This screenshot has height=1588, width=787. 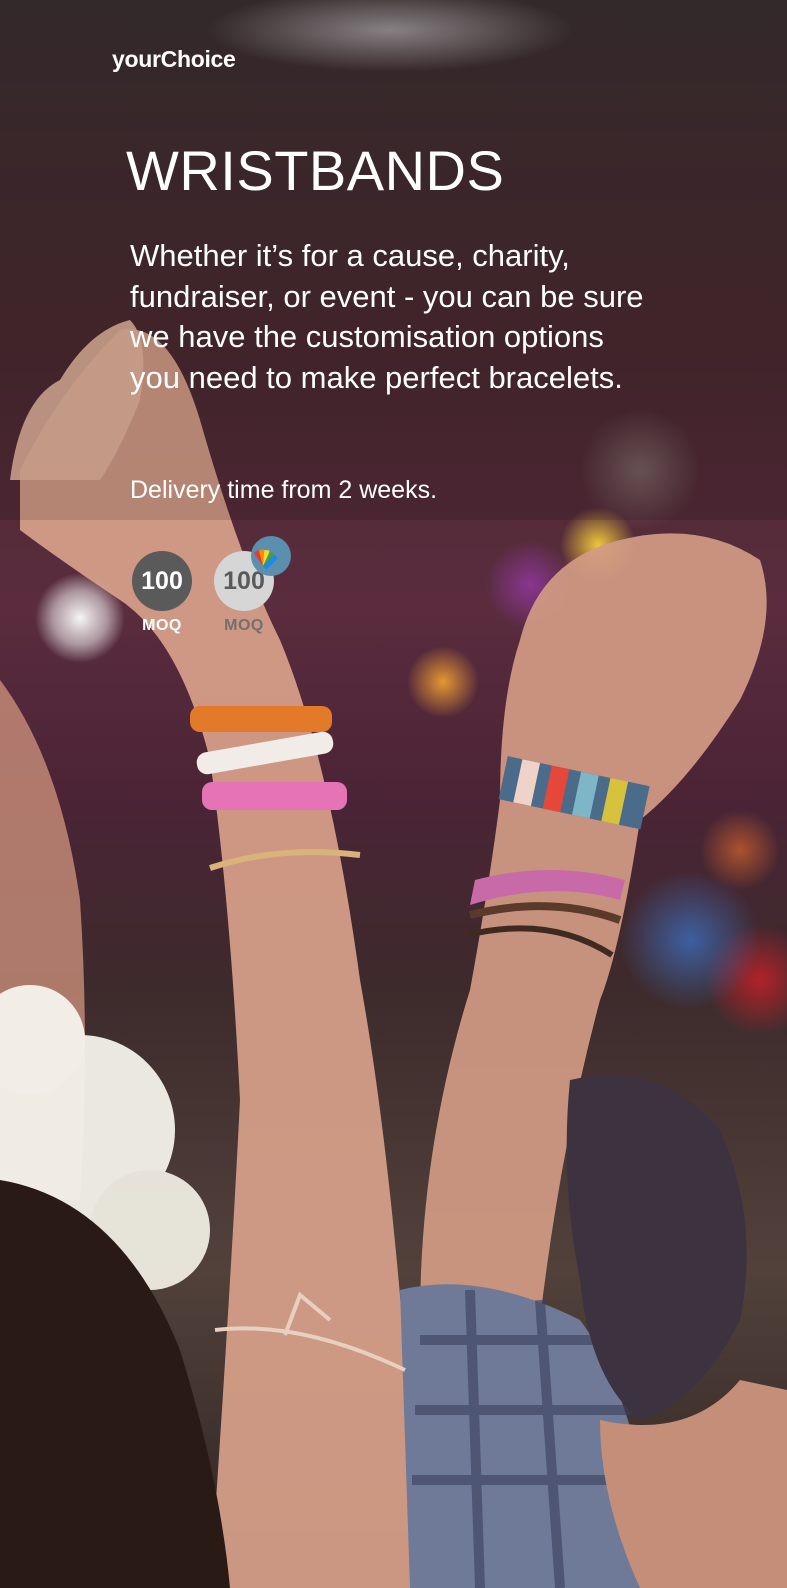 What do you see at coordinates (315, 170) in the screenshot?
I see `page-title: WRISTBANDS` at bounding box center [315, 170].